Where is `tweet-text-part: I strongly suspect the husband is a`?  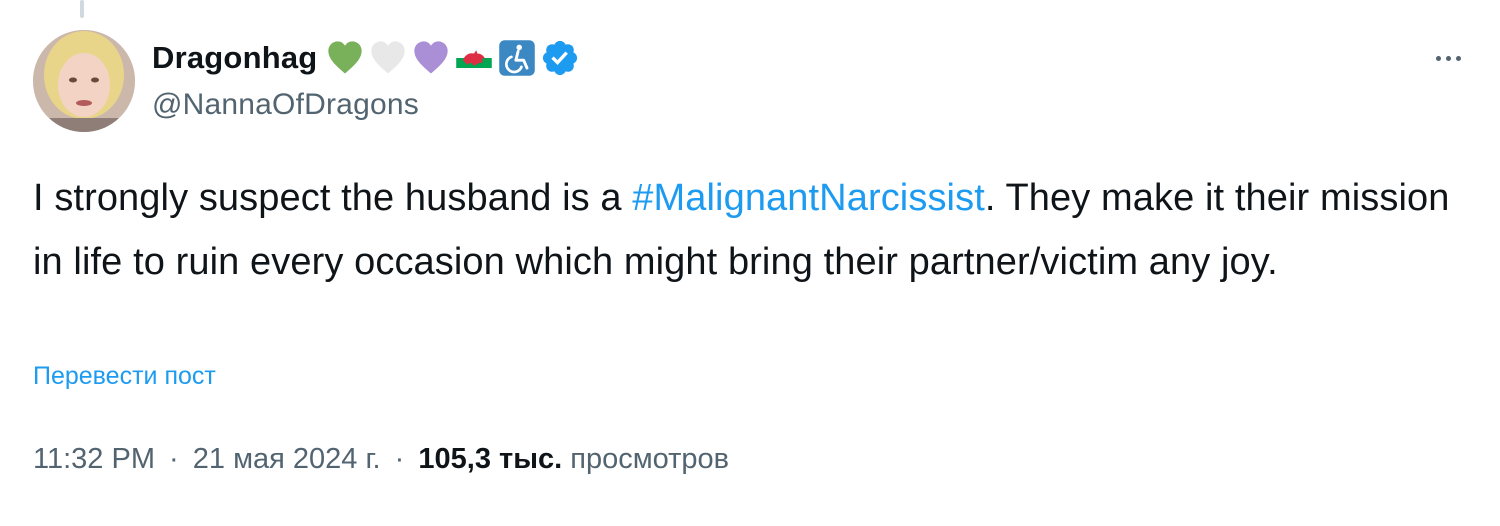 tweet-text-part: I strongly suspect the husband is a is located at coordinates (333, 198).